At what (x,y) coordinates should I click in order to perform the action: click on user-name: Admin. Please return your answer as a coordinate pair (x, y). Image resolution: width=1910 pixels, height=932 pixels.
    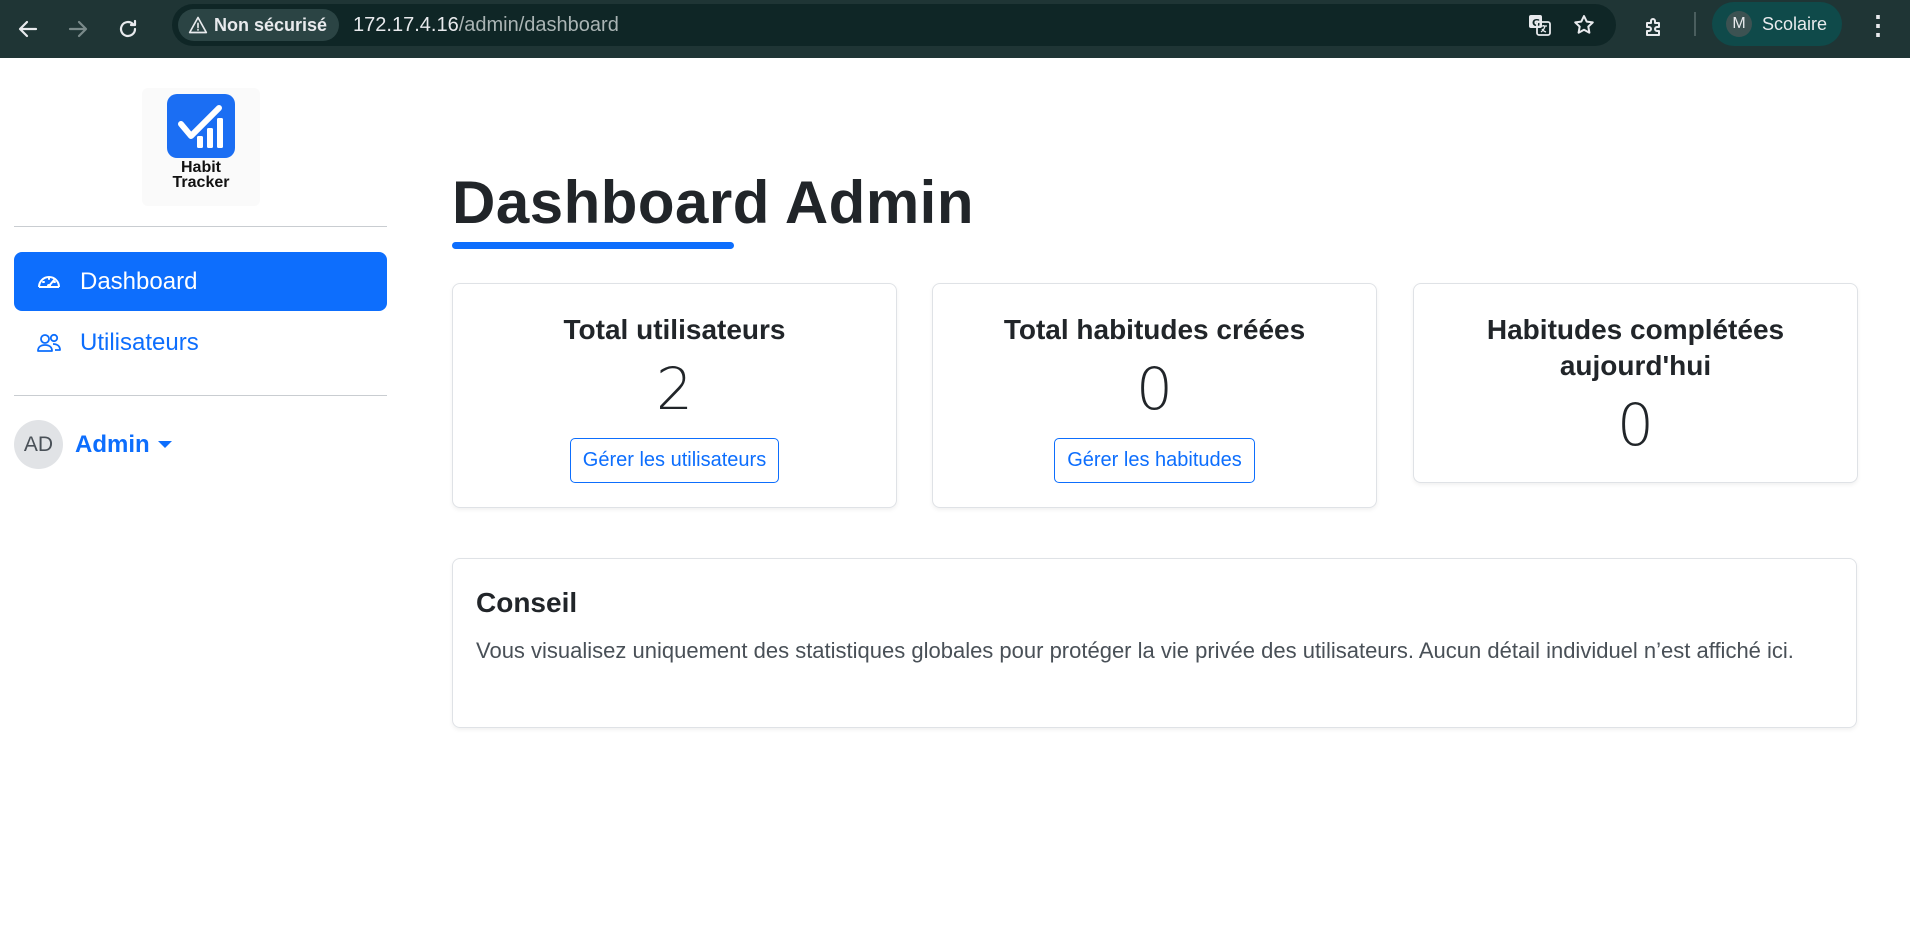
    Looking at the image, I should click on (112, 445).